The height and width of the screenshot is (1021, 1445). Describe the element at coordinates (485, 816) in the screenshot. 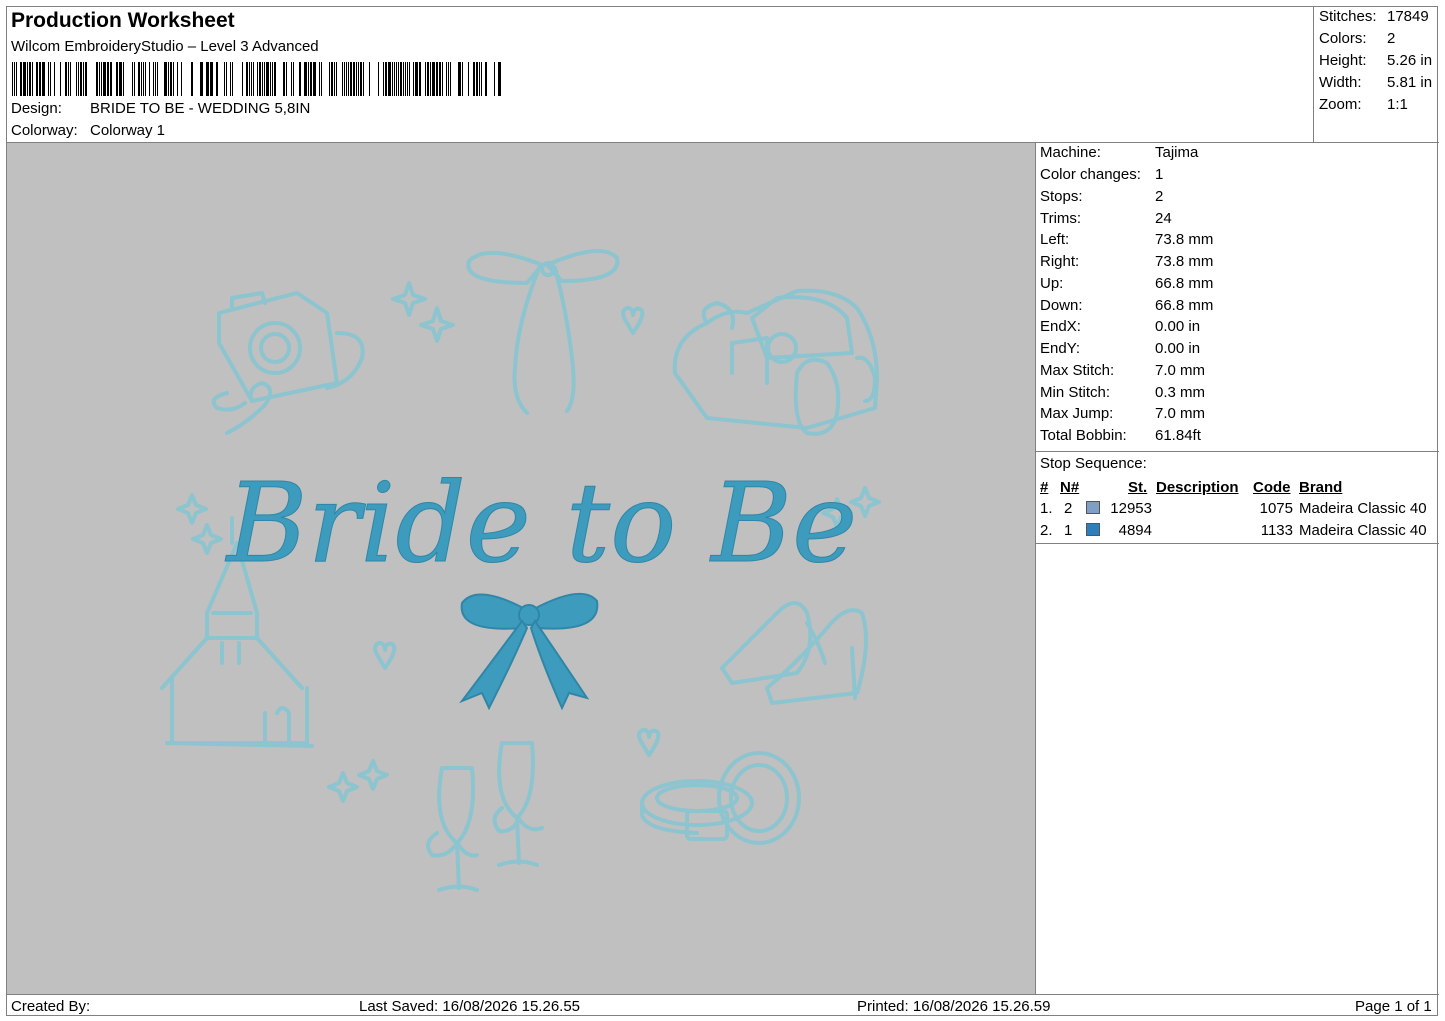

I see `champagne-glasses-icon` at that location.